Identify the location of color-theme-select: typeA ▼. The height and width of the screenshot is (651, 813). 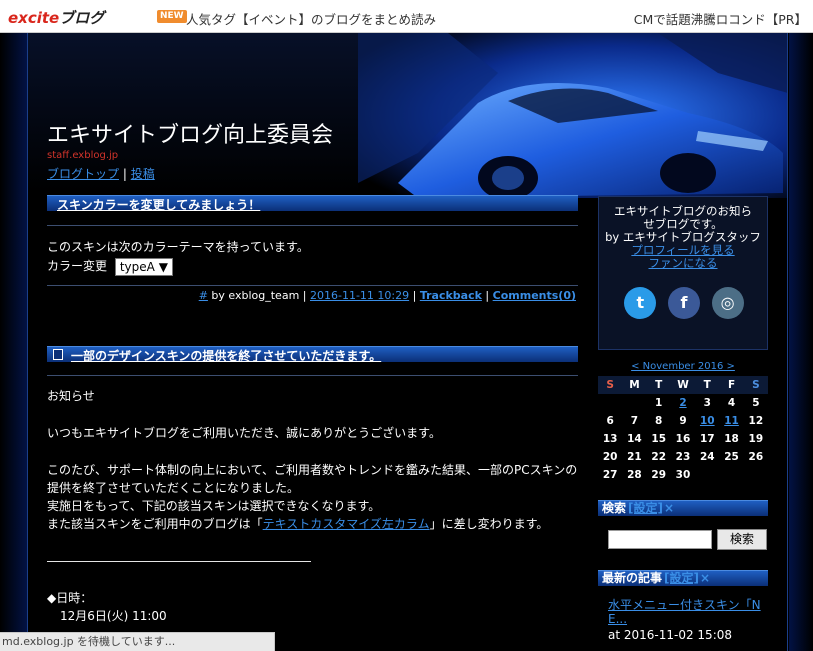
(143, 266).